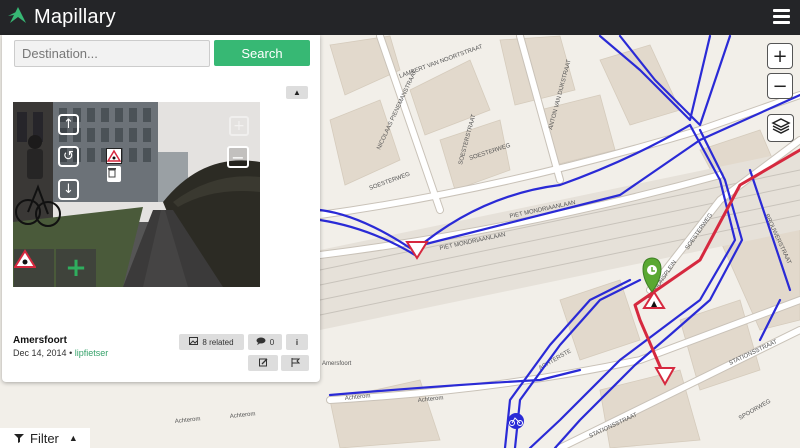 The image size is (800, 448). I want to click on sign-detection-button, so click(34, 268).